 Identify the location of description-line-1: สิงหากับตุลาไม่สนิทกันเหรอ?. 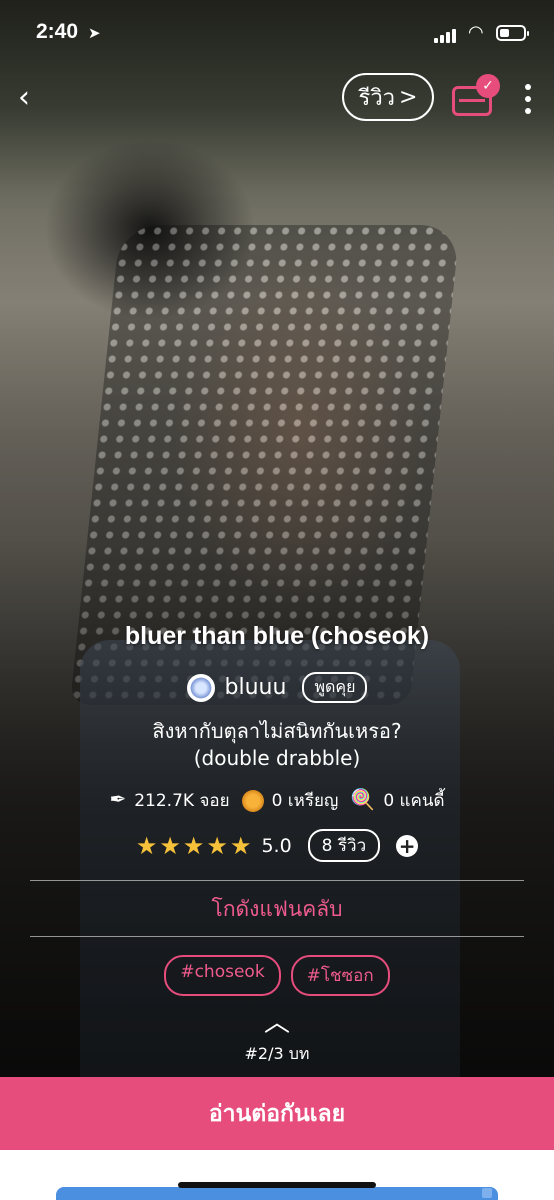
(277, 731).